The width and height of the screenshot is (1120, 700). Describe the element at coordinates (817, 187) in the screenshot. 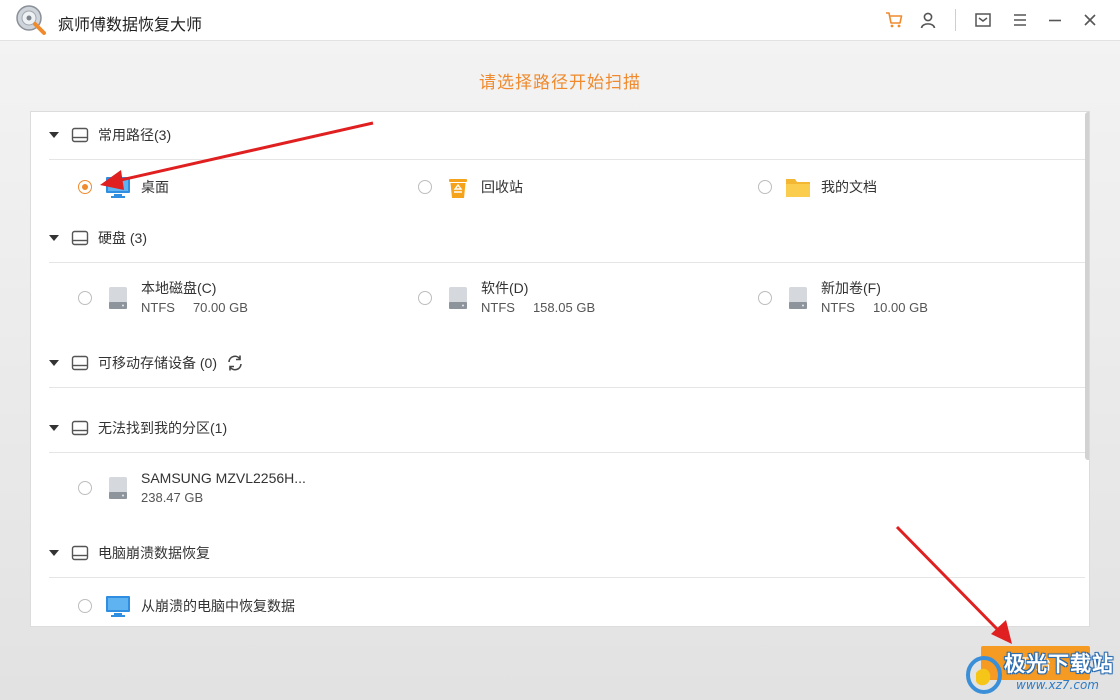

I see `path-item-documents: 我的文档` at that location.